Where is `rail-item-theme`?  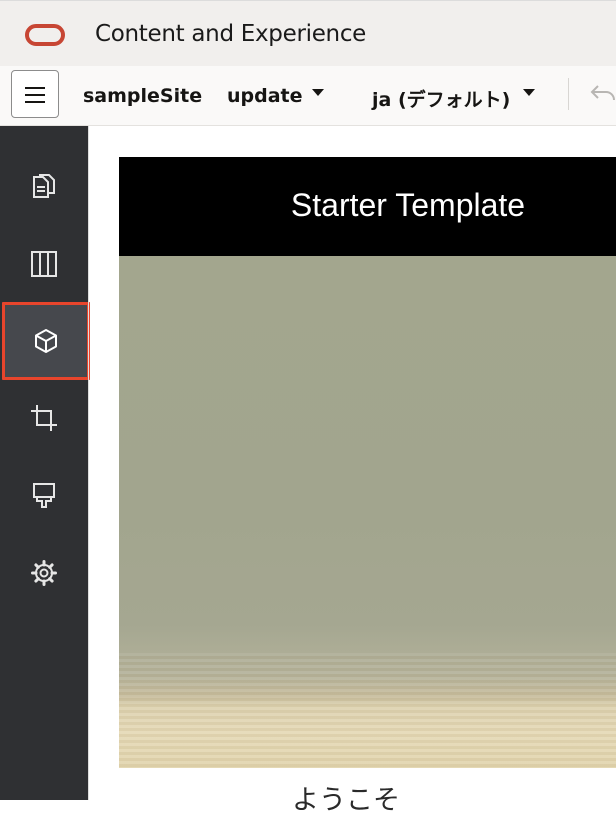
rail-item-theme is located at coordinates (44, 495).